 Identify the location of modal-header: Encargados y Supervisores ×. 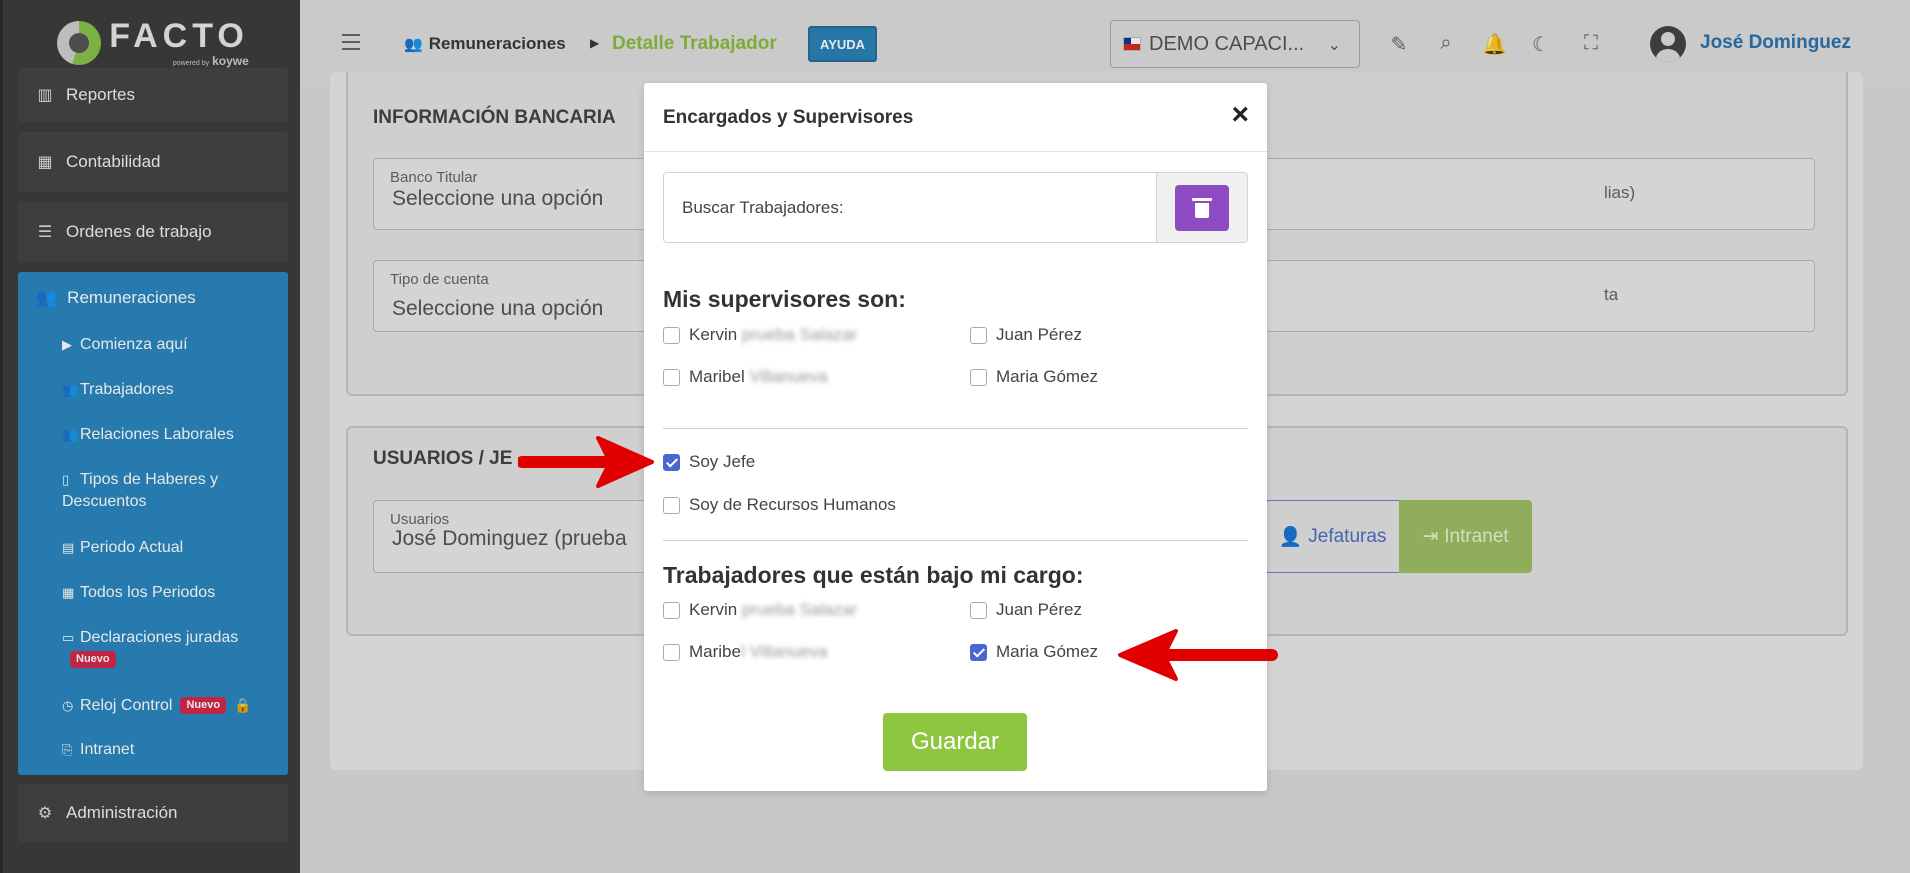
(955, 117).